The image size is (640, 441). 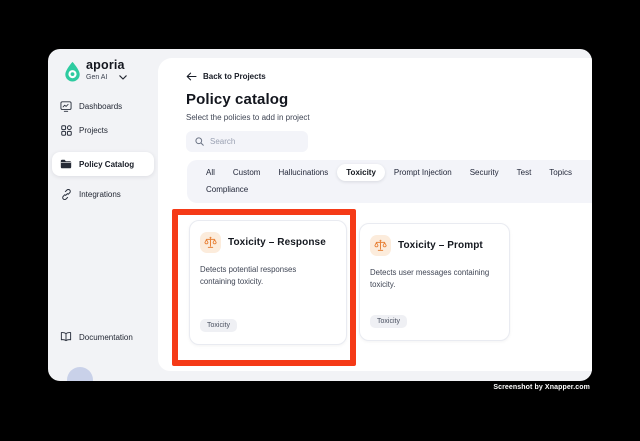 I want to click on sidebar-item-label: Documentation, so click(x=106, y=337).